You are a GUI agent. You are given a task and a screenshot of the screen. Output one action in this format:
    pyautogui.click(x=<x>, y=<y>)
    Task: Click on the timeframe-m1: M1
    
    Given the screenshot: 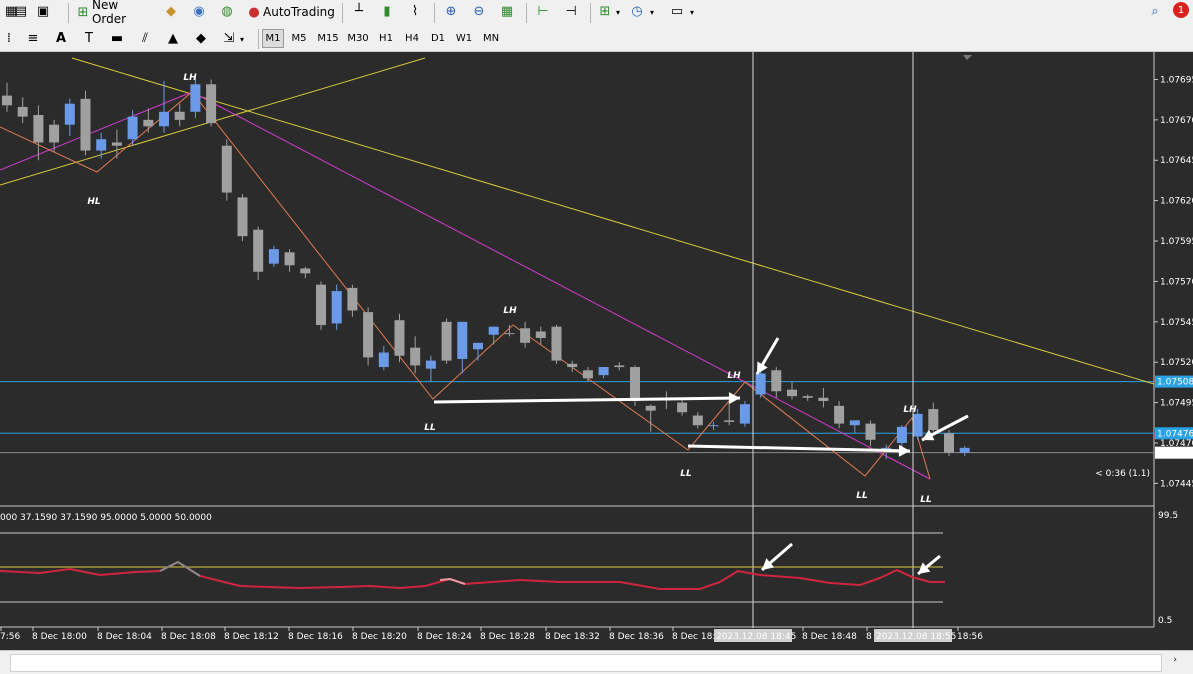 What is the action you would take?
    pyautogui.click(x=273, y=38)
    